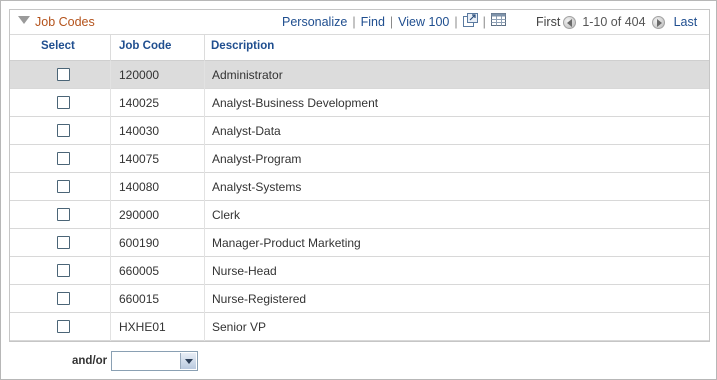 The width and height of the screenshot is (717, 380). What do you see at coordinates (188, 361) in the screenshot?
I see `dropdown-arrow-icon` at bounding box center [188, 361].